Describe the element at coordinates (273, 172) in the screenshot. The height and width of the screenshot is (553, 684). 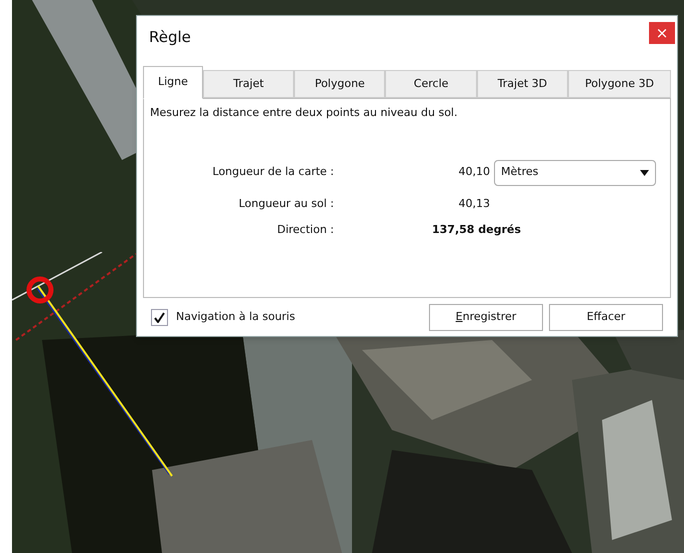
I see `measure-label: Longueur de la carte :` at that location.